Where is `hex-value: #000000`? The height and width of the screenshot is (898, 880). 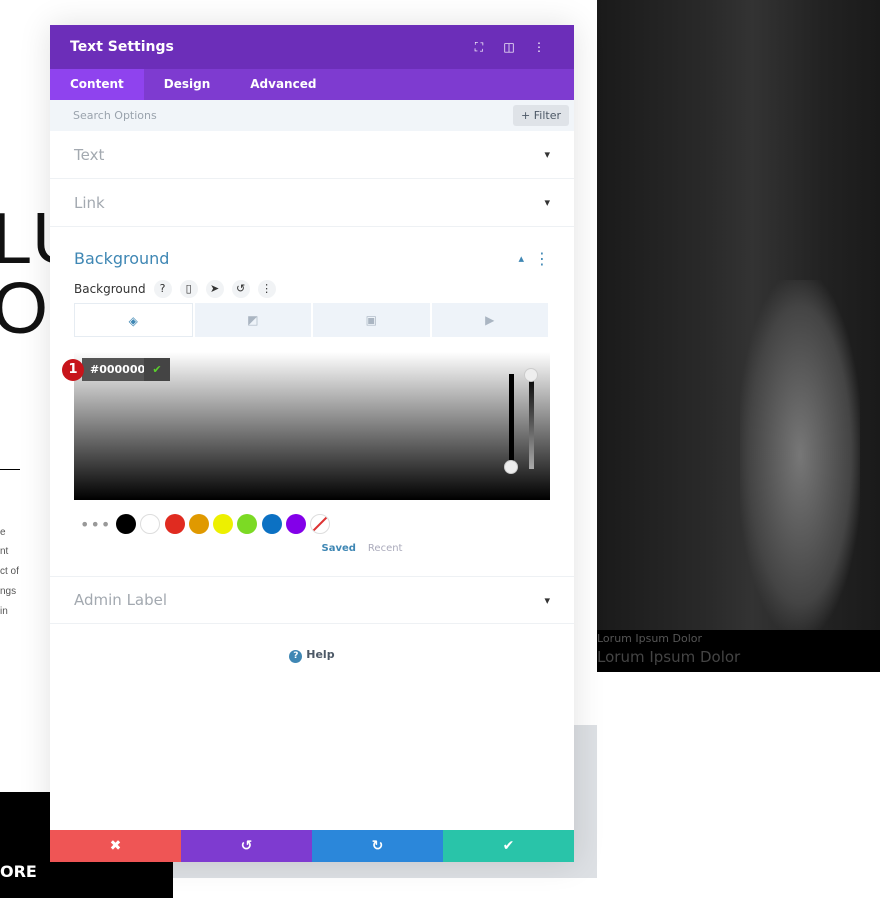
hex-value: #000000 is located at coordinates (118, 369).